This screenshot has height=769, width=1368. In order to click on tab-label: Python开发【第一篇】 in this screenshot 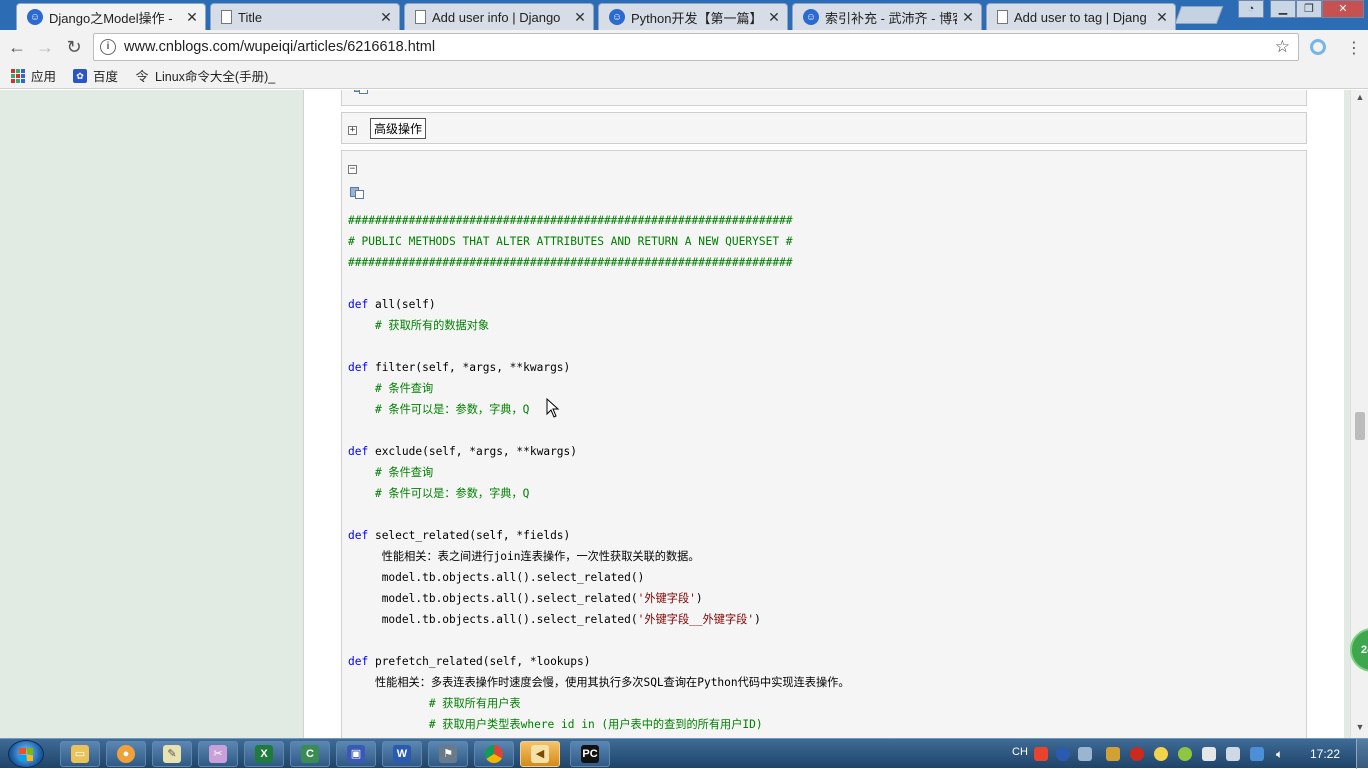, I will do `click(697, 18)`.